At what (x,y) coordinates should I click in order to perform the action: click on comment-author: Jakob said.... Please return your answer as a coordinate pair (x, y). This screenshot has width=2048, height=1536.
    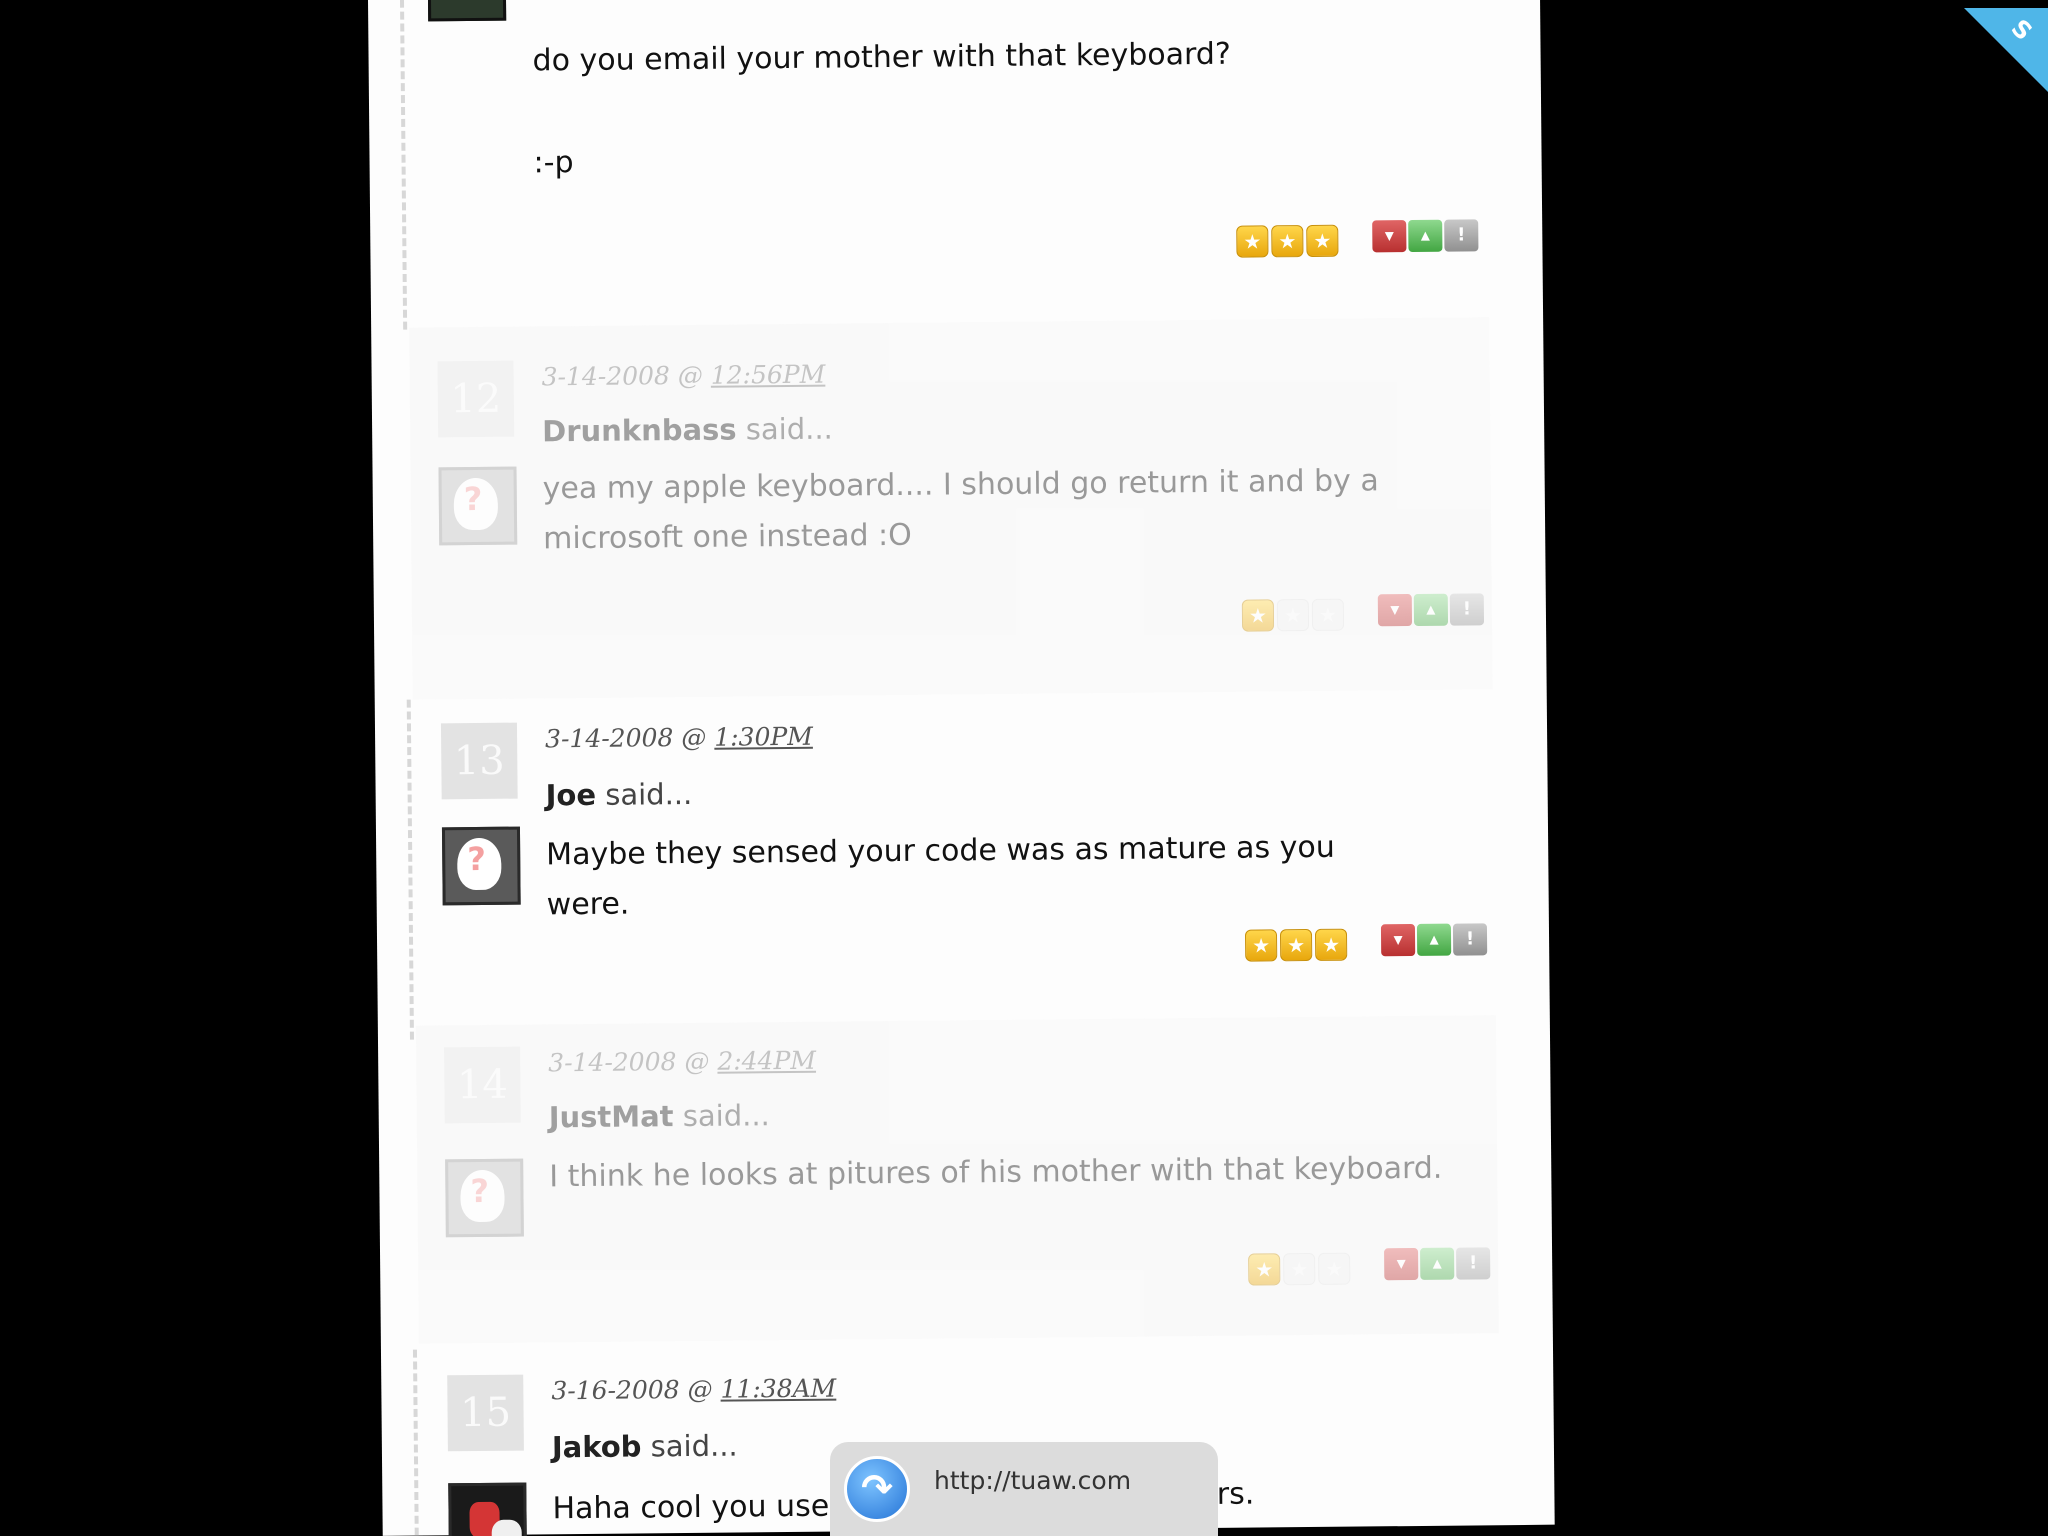
    Looking at the image, I should click on (645, 1447).